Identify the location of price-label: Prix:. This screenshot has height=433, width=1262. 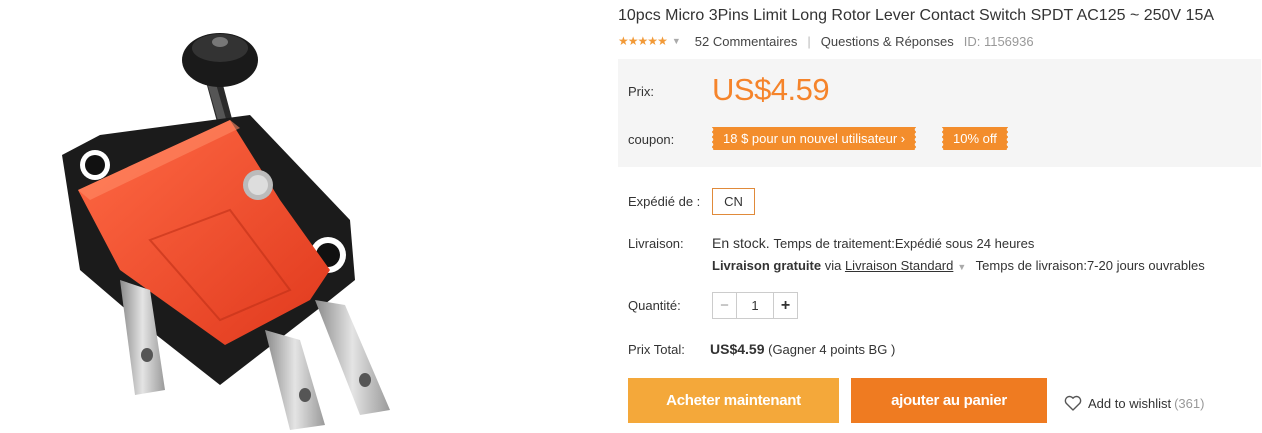
(641, 91).